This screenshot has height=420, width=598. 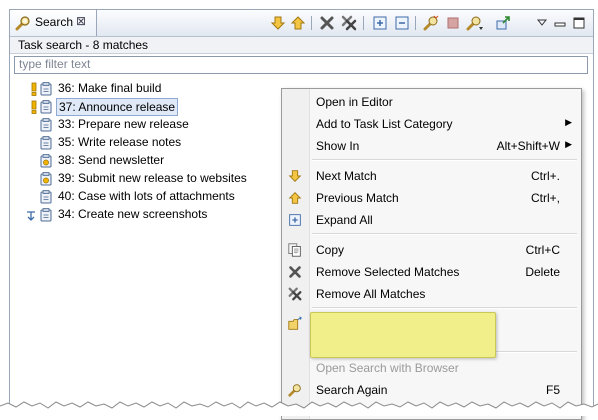 What do you see at coordinates (545, 198) in the screenshot?
I see `menu-item-shortcut: Ctrl+,` at bounding box center [545, 198].